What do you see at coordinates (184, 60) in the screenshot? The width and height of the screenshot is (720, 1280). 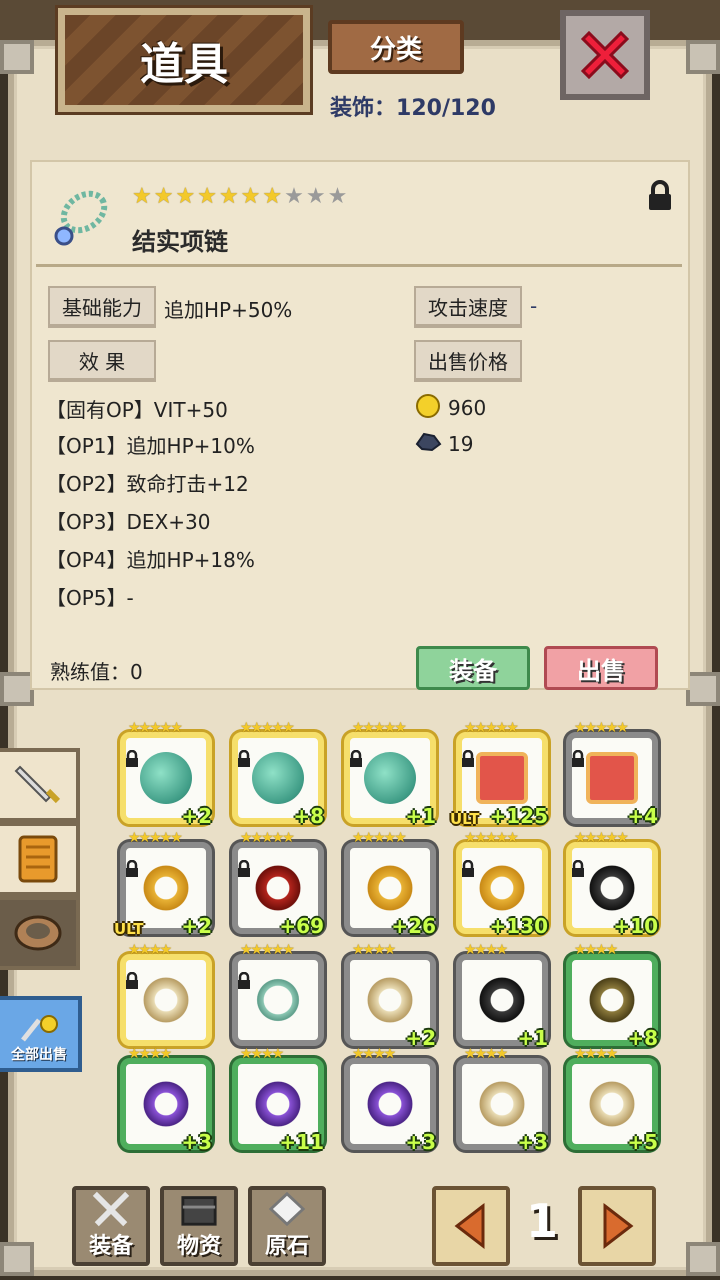 I see `page-title-plaque: 道具` at bounding box center [184, 60].